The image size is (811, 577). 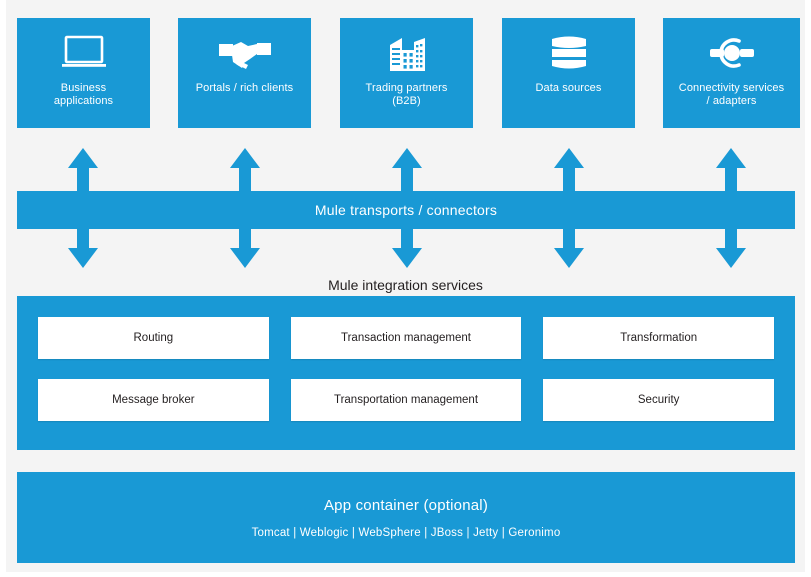 I want to click on integration-services-title: Mule integration services, so click(x=405, y=285).